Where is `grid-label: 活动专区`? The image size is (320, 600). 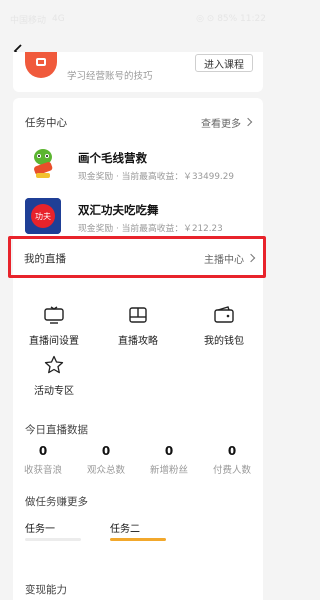
grid-label: 活动专区 is located at coordinates (54, 391).